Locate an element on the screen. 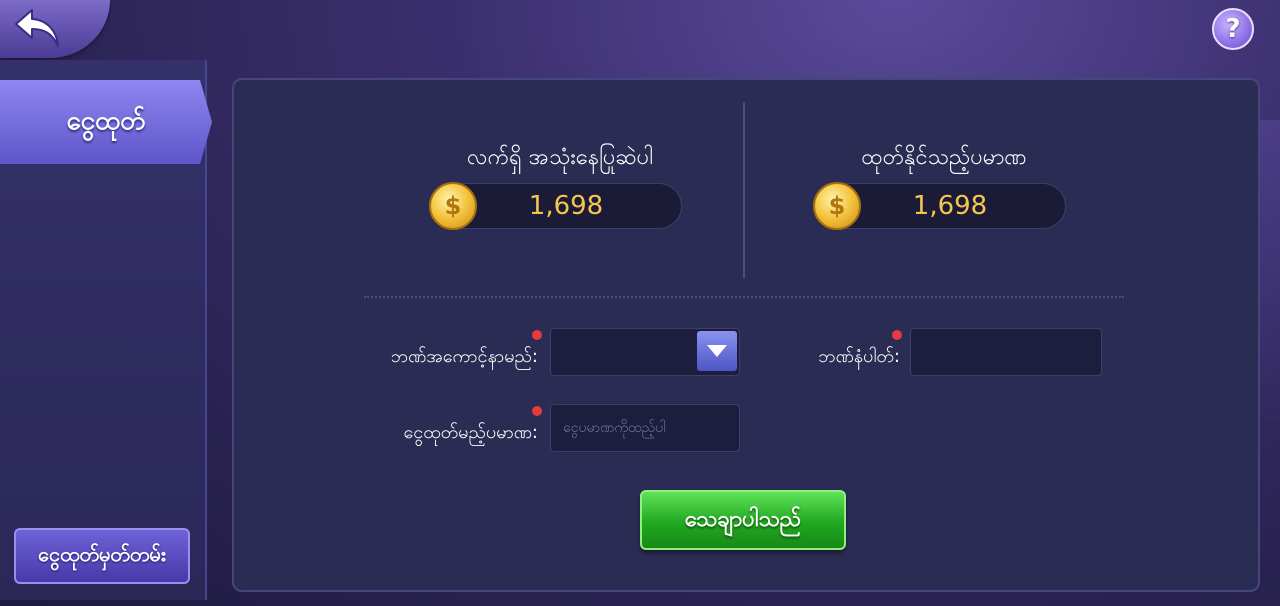 Image resolution: width=1280 pixels, height=606 pixels. withdraw-amount-label: ငွေထုတ်မည့်ပမာဏ: is located at coordinates (470, 432).